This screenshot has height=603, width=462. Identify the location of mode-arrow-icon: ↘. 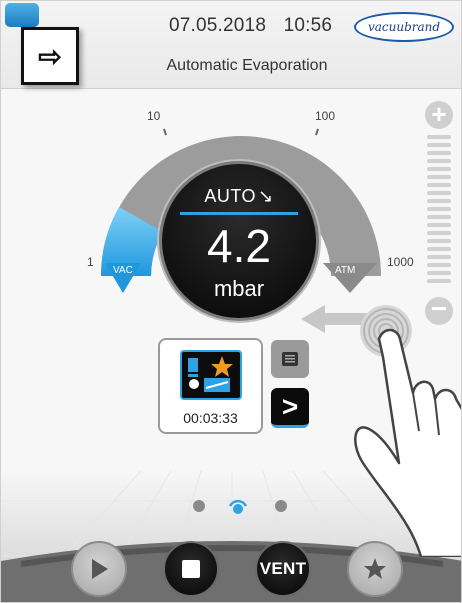
(266, 196).